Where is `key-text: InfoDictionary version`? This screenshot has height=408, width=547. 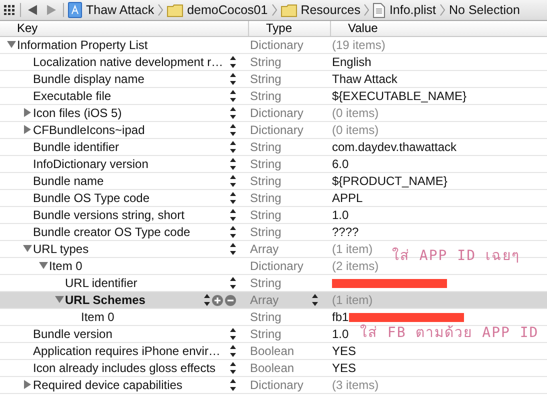 key-text: InfoDictionary version is located at coordinates (90, 164).